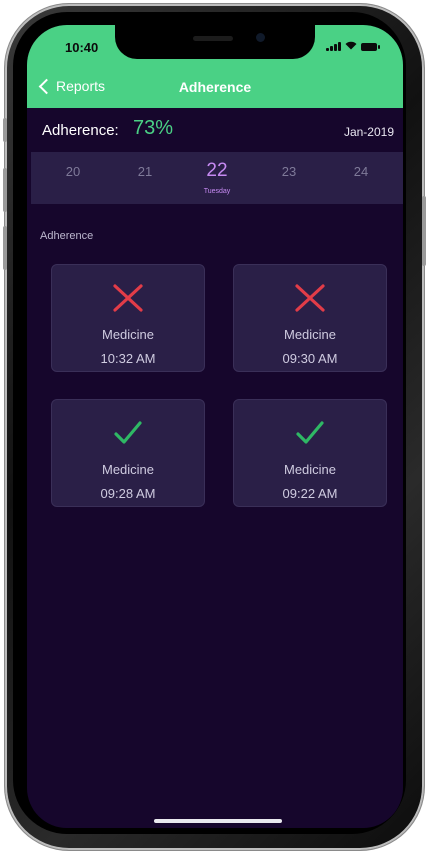 The width and height of the screenshot is (429, 855). Describe the element at coordinates (310, 453) in the screenshot. I see `dose-card-taken: Medicine 09:22 AM` at that location.